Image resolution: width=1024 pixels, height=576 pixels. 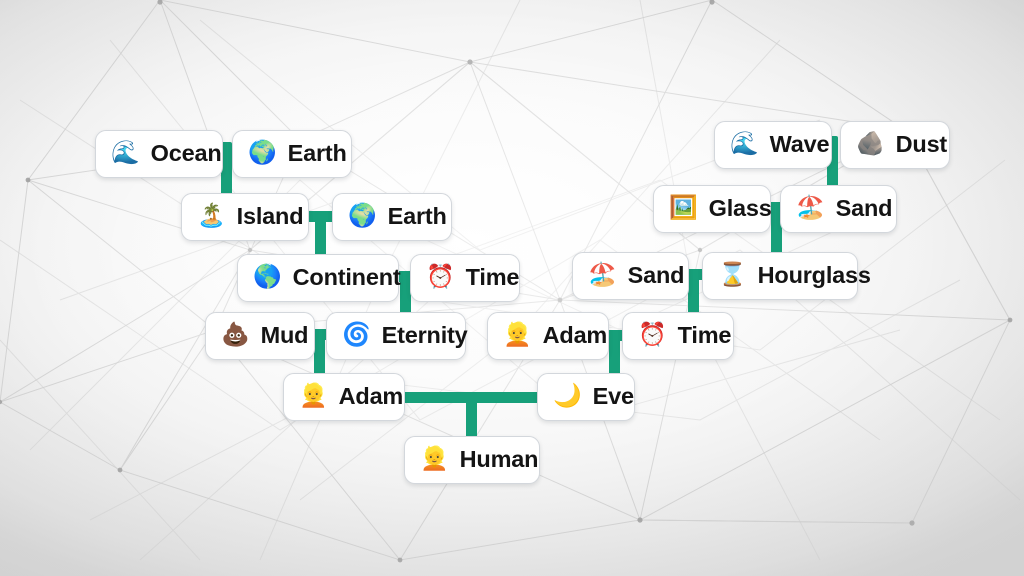 I want to click on node-glass: 🖼️ Glass, so click(x=712, y=209).